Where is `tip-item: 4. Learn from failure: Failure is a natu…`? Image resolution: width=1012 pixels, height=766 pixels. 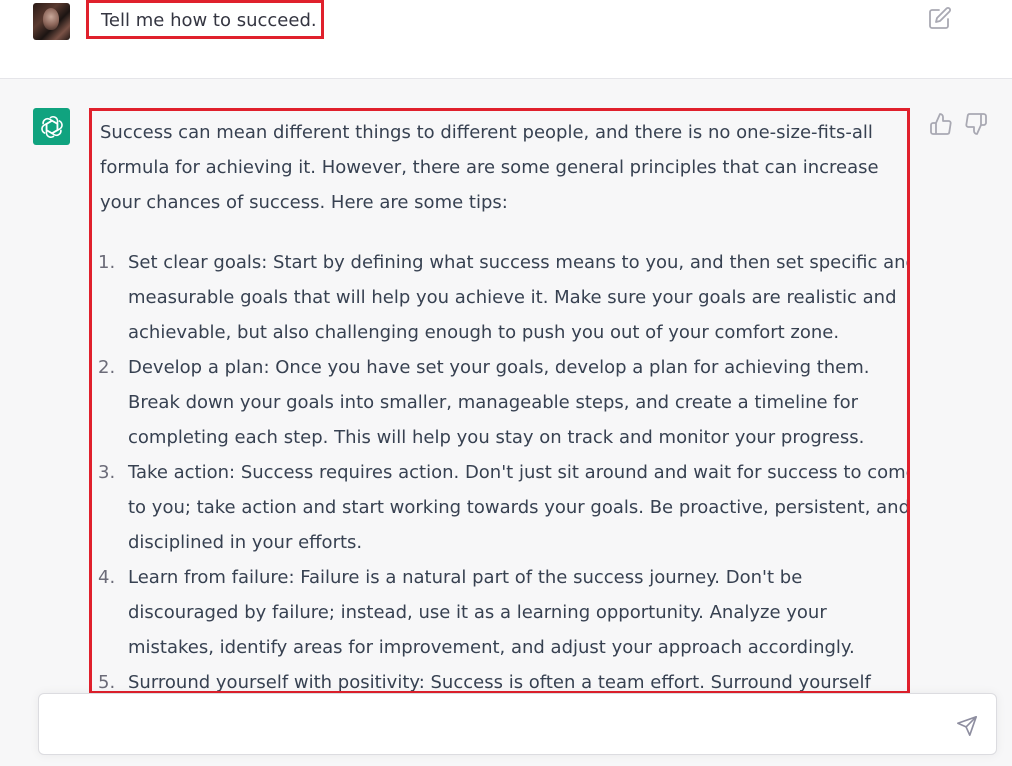 tip-item: 4. Learn from failure: Failure is a natu… is located at coordinates (502, 612).